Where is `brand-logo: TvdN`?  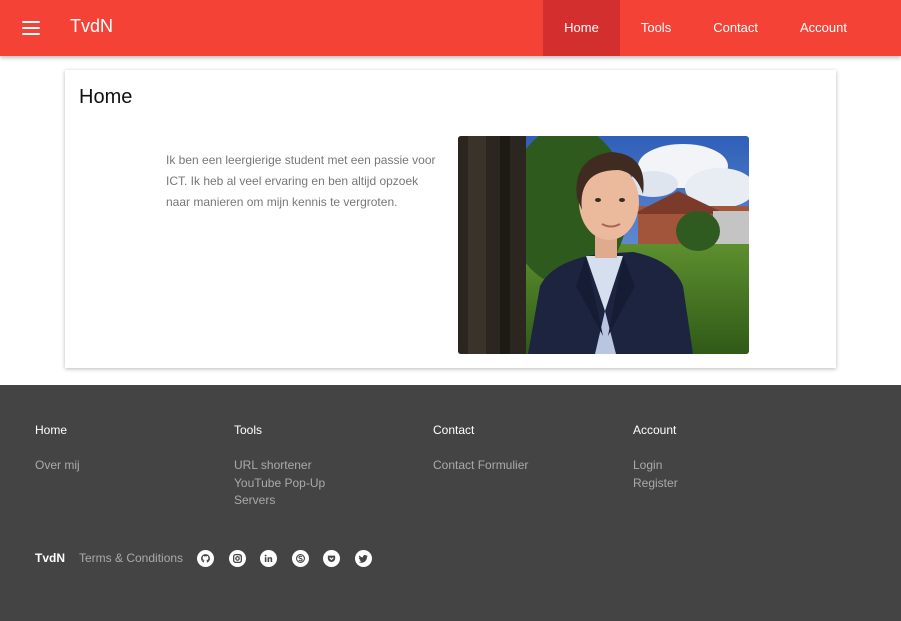 brand-logo: TvdN is located at coordinates (91, 26).